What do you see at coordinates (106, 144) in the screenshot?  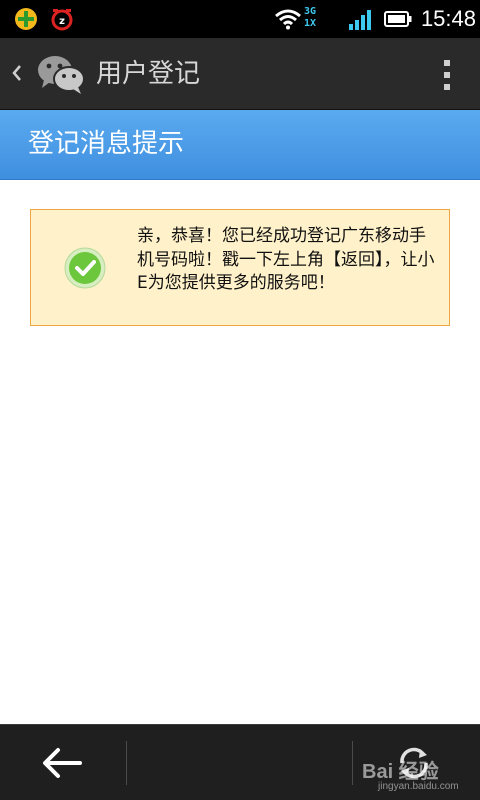 I see `message-header-title: 登记消息提示` at bounding box center [106, 144].